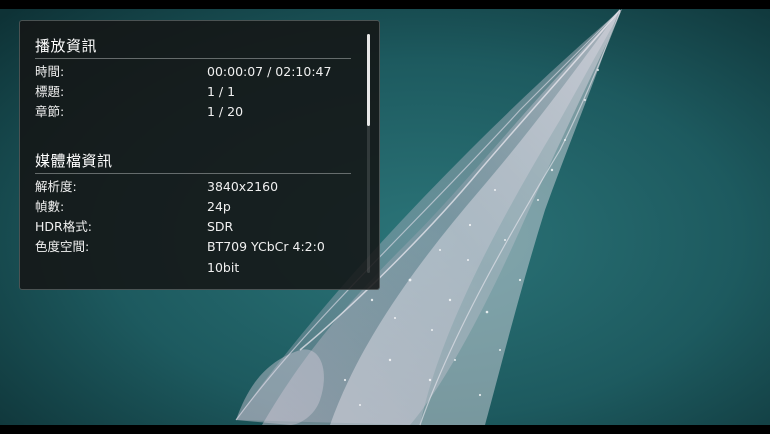 This screenshot has height=434, width=770. Describe the element at coordinates (219, 206) in the screenshot. I see `info-value: 24p` at that location.